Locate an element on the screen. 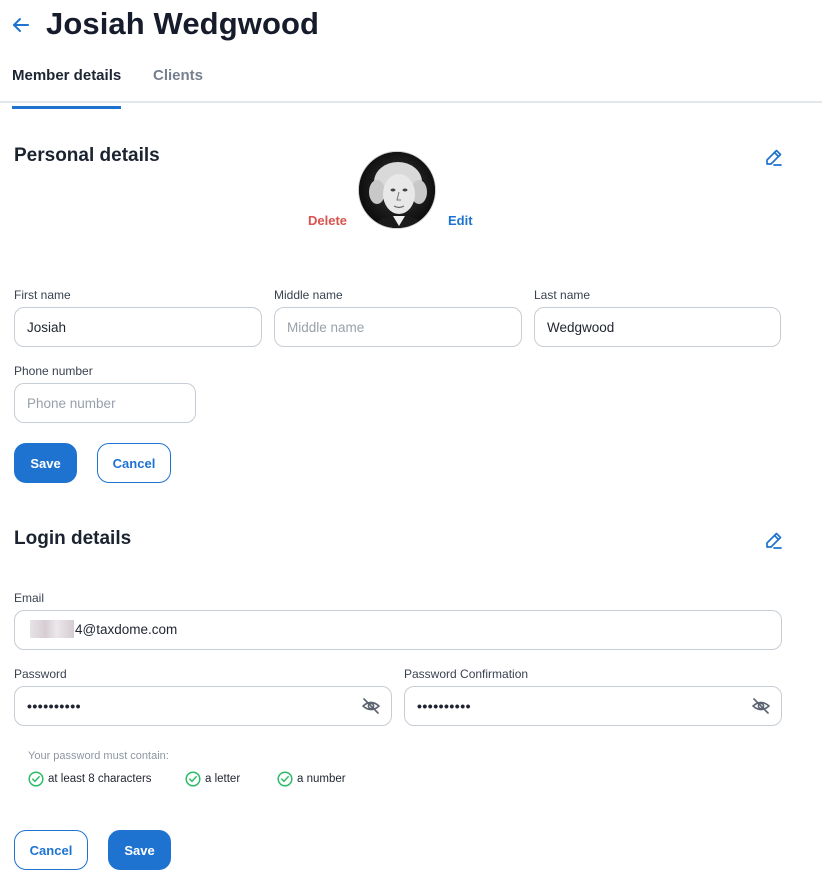 This screenshot has width=822, height=881. email-value: 4@taxdome.com is located at coordinates (126, 629).